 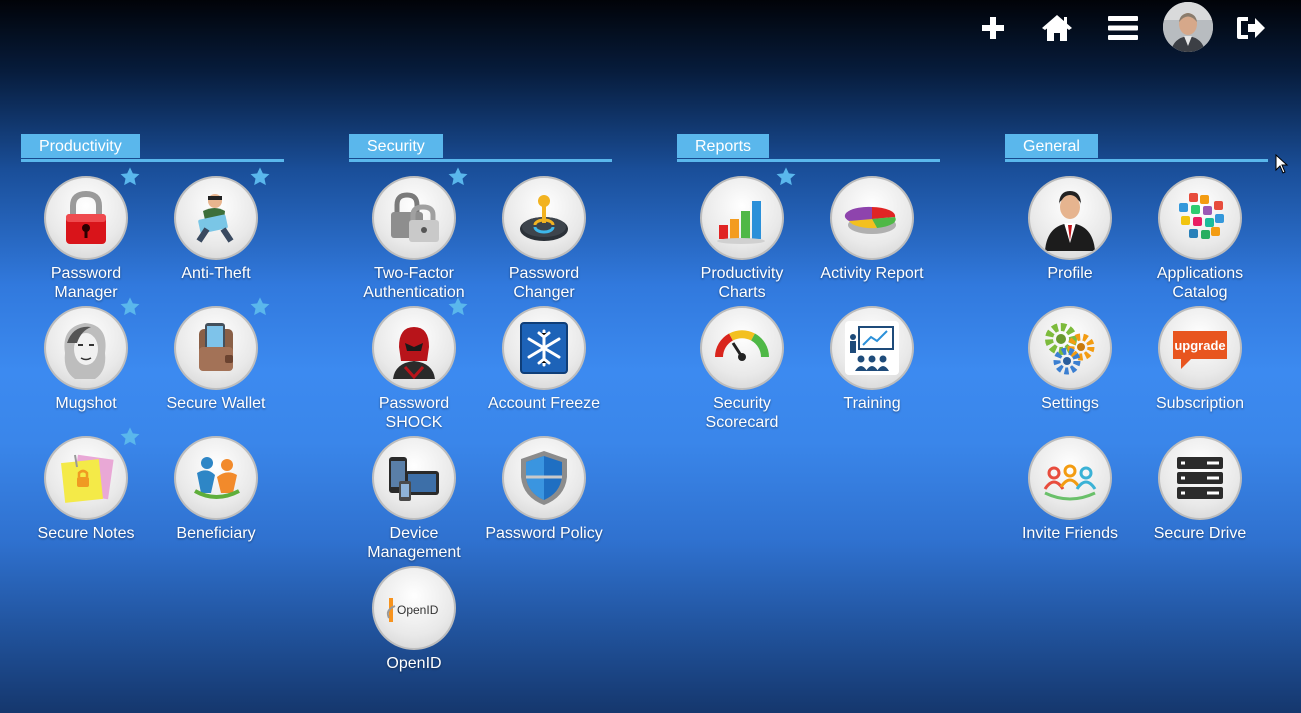 I want to click on app-label: Password SHOCK, so click(x=414, y=413).